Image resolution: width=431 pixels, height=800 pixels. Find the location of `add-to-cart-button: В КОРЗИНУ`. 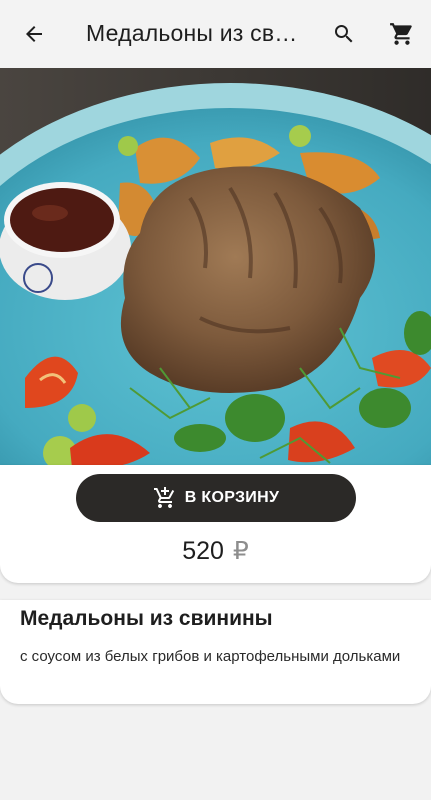

add-to-cart-button: В КОРЗИНУ is located at coordinates (216, 498).